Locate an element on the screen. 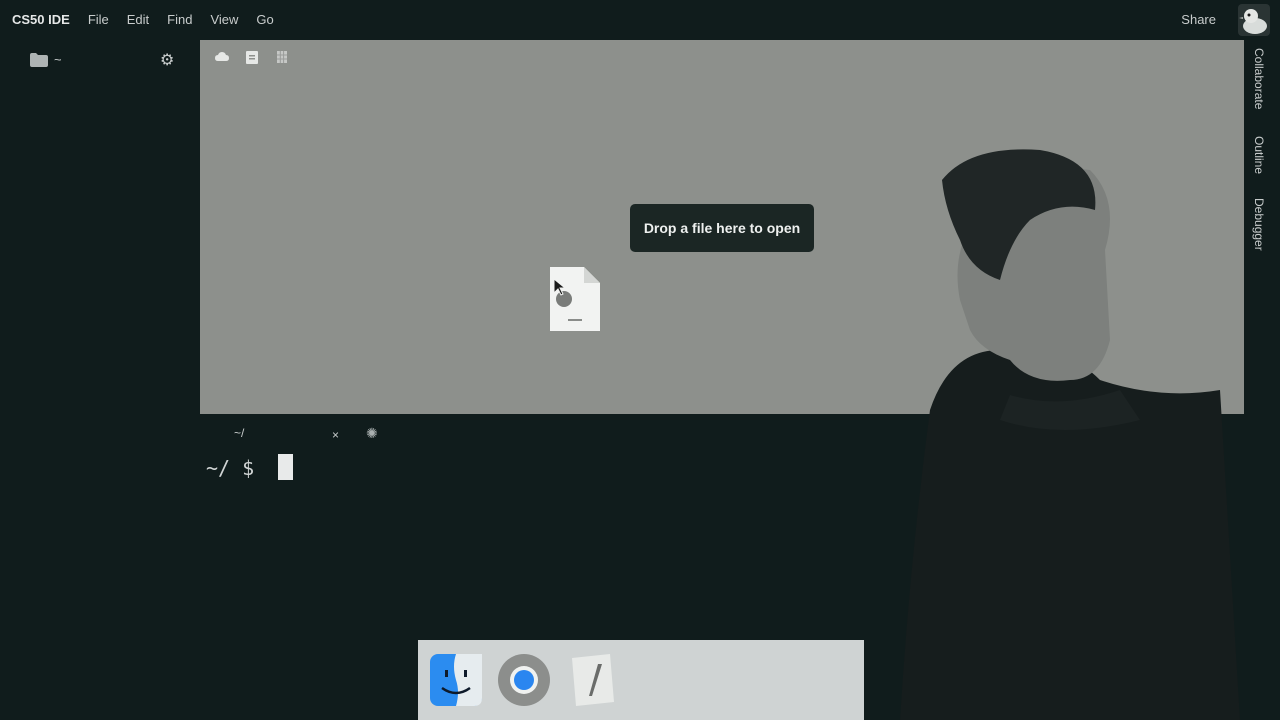  text-editor-icon is located at coordinates (592, 680).